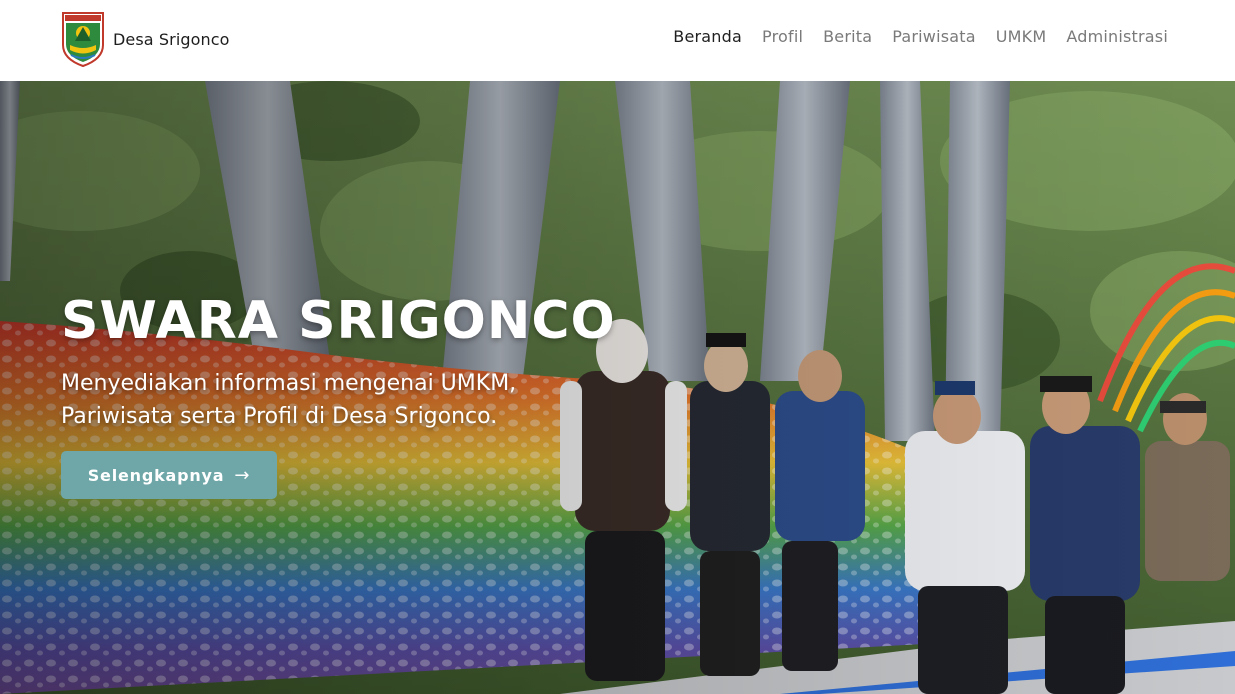 Image resolution: width=1235 pixels, height=694 pixels. Describe the element at coordinates (707, 36) in the screenshot. I see `nav-item-beranda: Beranda` at that location.